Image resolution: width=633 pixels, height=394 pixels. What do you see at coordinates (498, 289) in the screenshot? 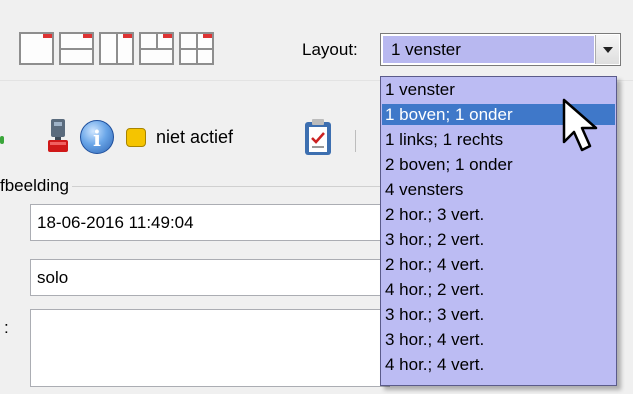
I see `dropdown-option: 4 hor.; 2 vert.` at bounding box center [498, 289].